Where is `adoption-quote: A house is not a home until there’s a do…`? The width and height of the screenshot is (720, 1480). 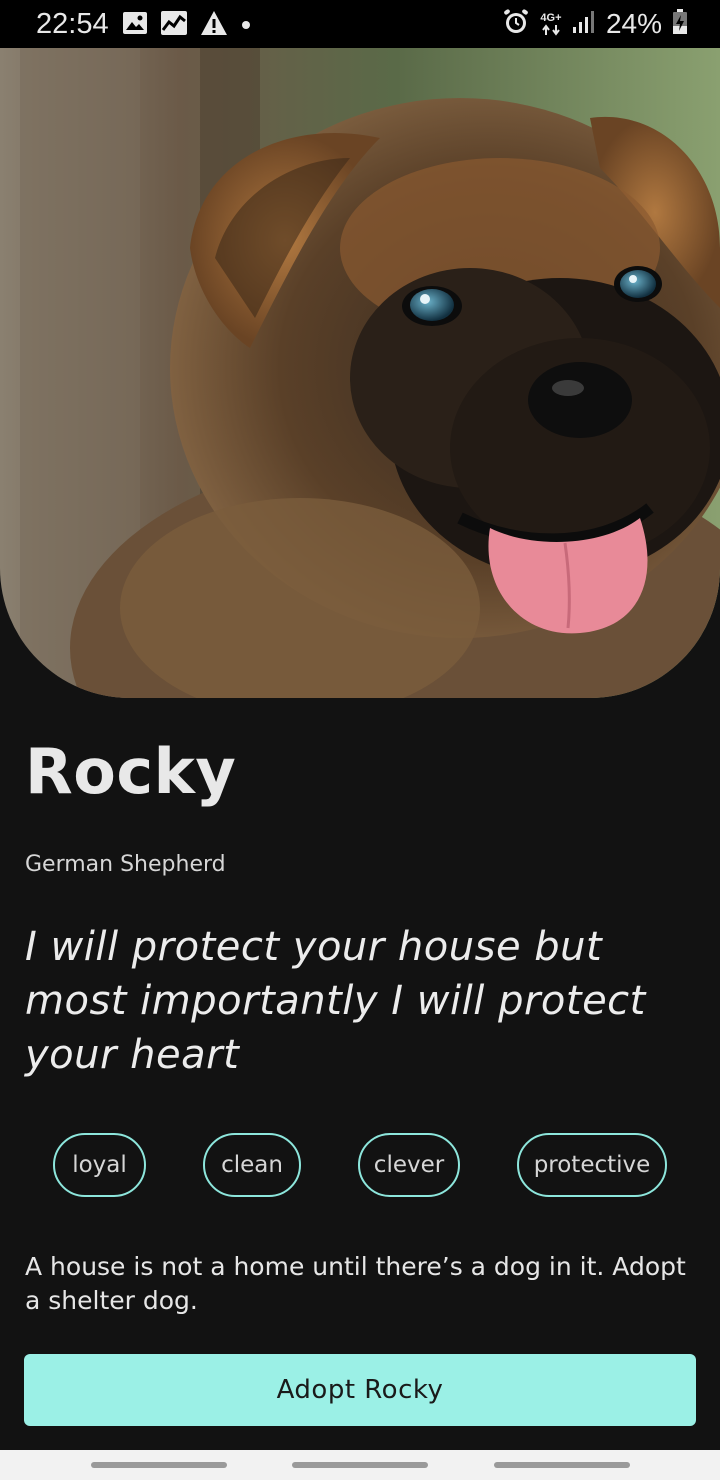
adoption-quote: A house is not a home until there’s a do… is located at coordinates (355, 1283).